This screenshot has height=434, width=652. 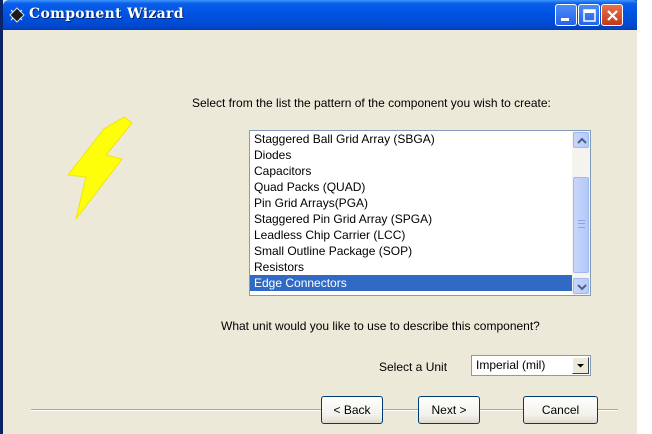 I want to click on component-wizard-icon, so click(x=17, y=15).